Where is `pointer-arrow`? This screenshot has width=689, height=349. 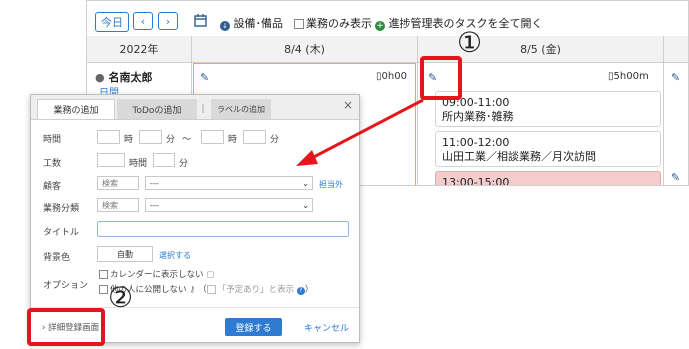 pointer-arrow is located at coordinates (360, 132).